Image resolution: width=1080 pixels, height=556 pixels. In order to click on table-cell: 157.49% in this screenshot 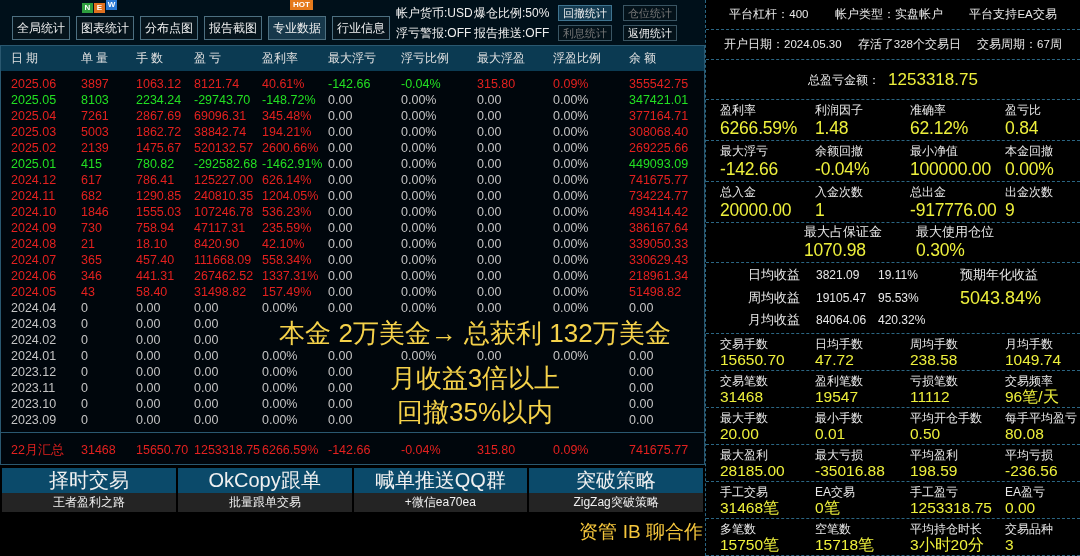, I will do `click(287, 292)`.